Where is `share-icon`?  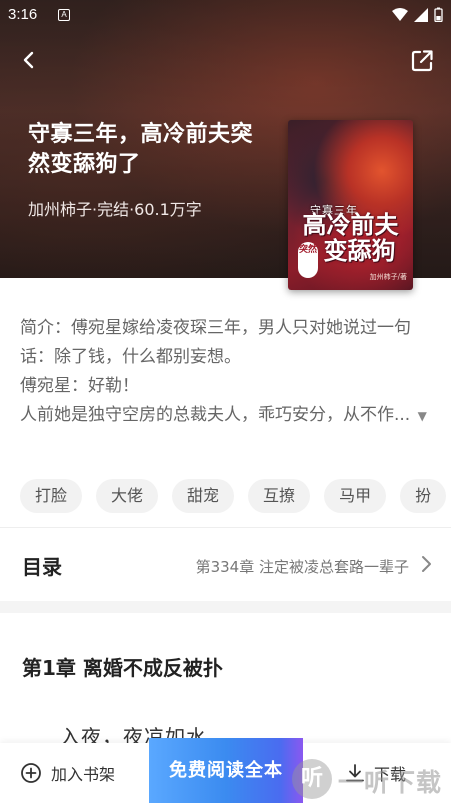
share-icon is located at coordinates (422, 61).